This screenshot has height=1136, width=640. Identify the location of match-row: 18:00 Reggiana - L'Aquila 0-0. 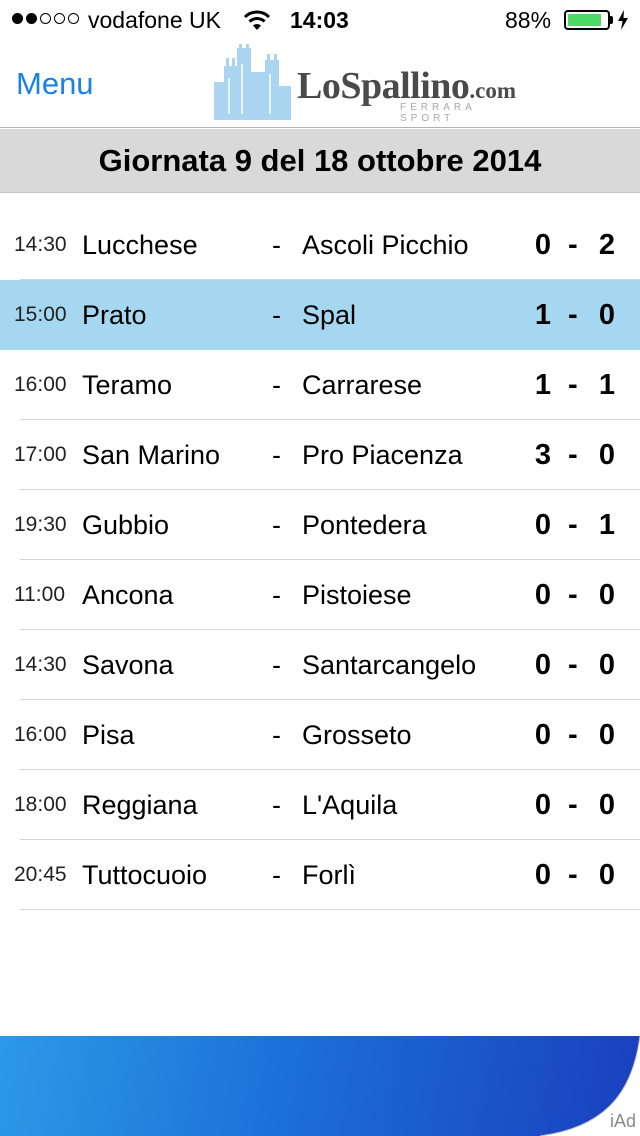
(320, 805).